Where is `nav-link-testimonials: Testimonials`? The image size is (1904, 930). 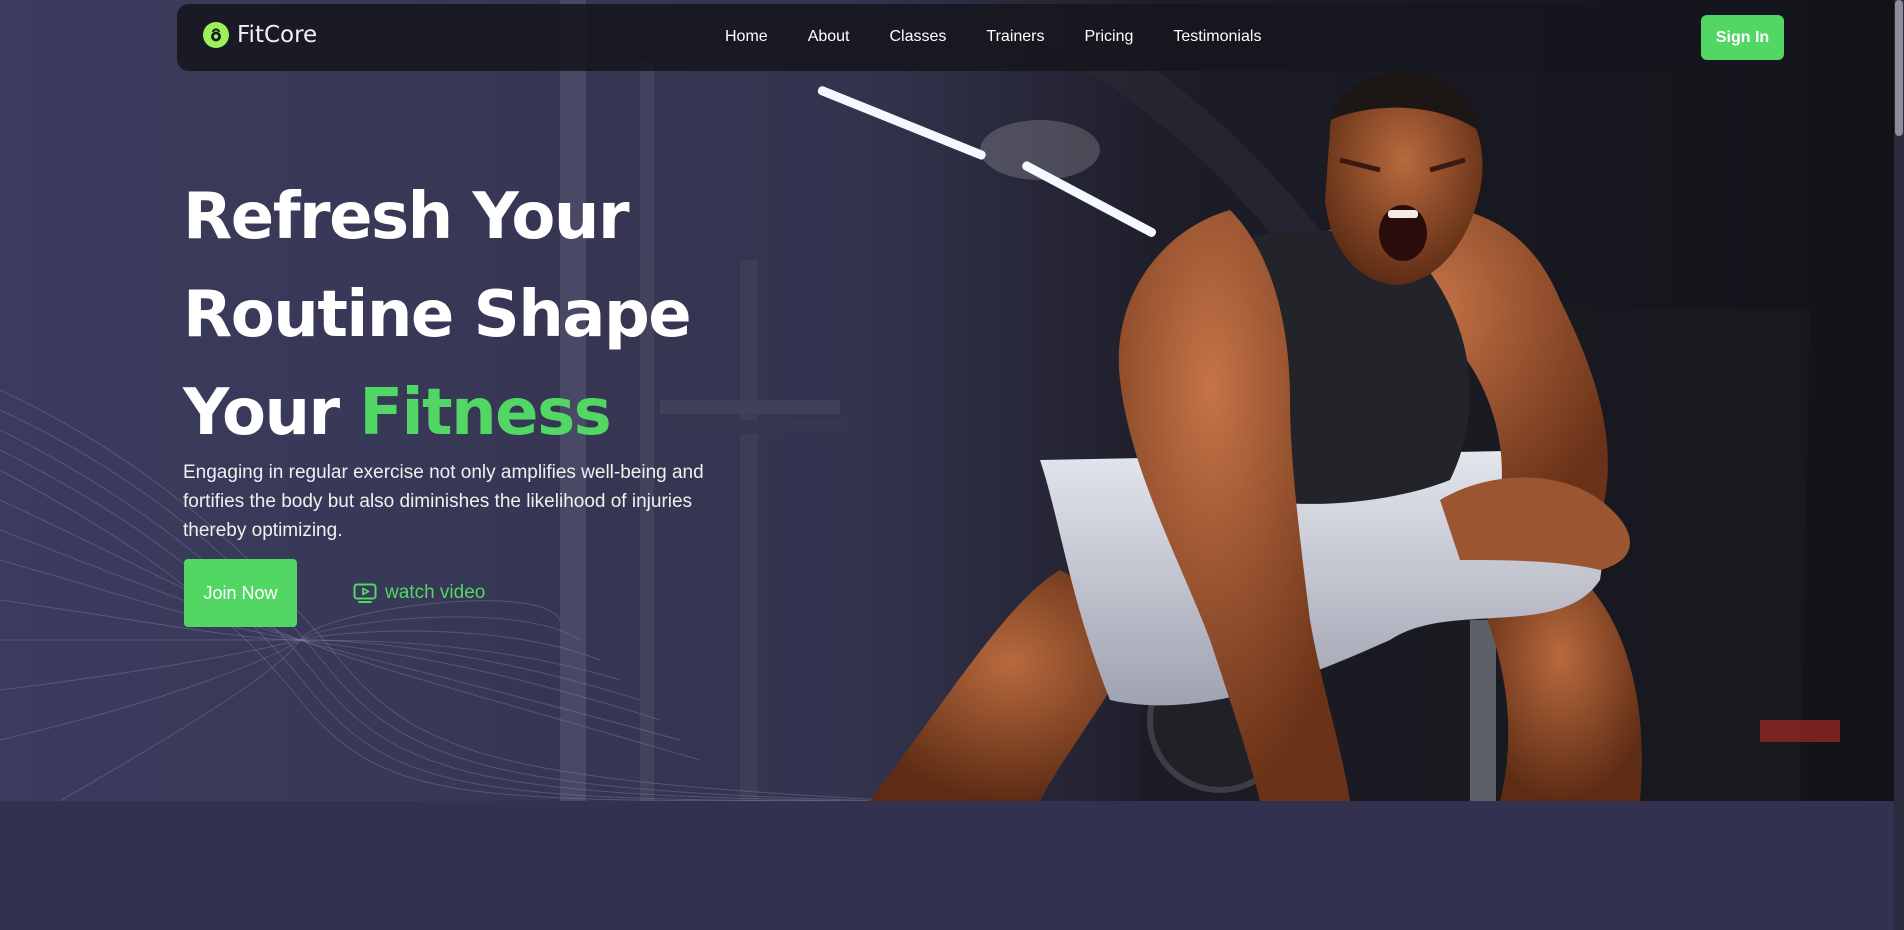 nav-link-testimonials: Testimonials is located at coordinates (1217, 37).